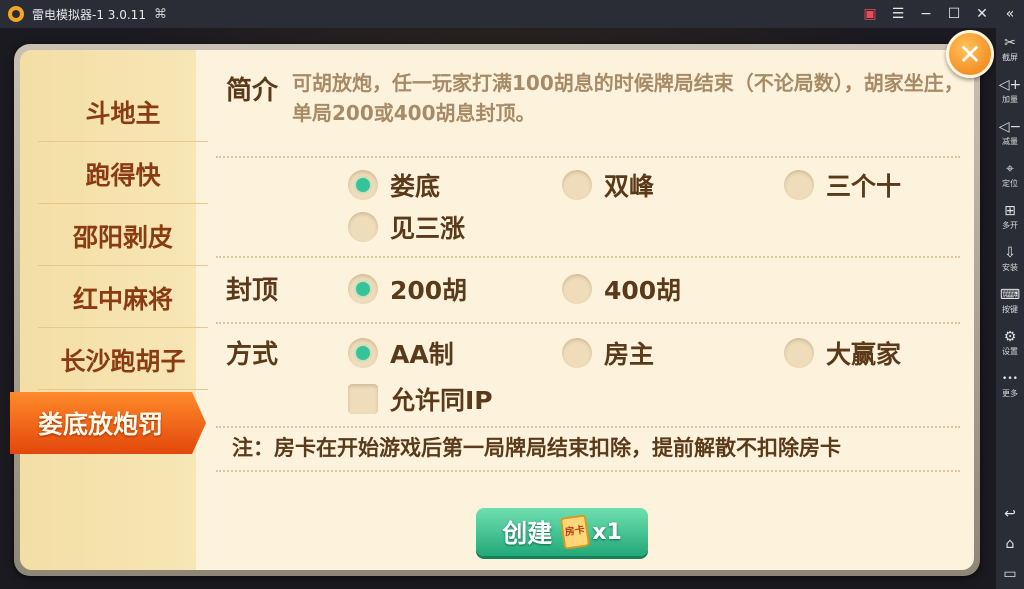  Describe the element at coordinates (1010, 393) in the screenshot. I see `sidebar-item-label: 更多` at that location.